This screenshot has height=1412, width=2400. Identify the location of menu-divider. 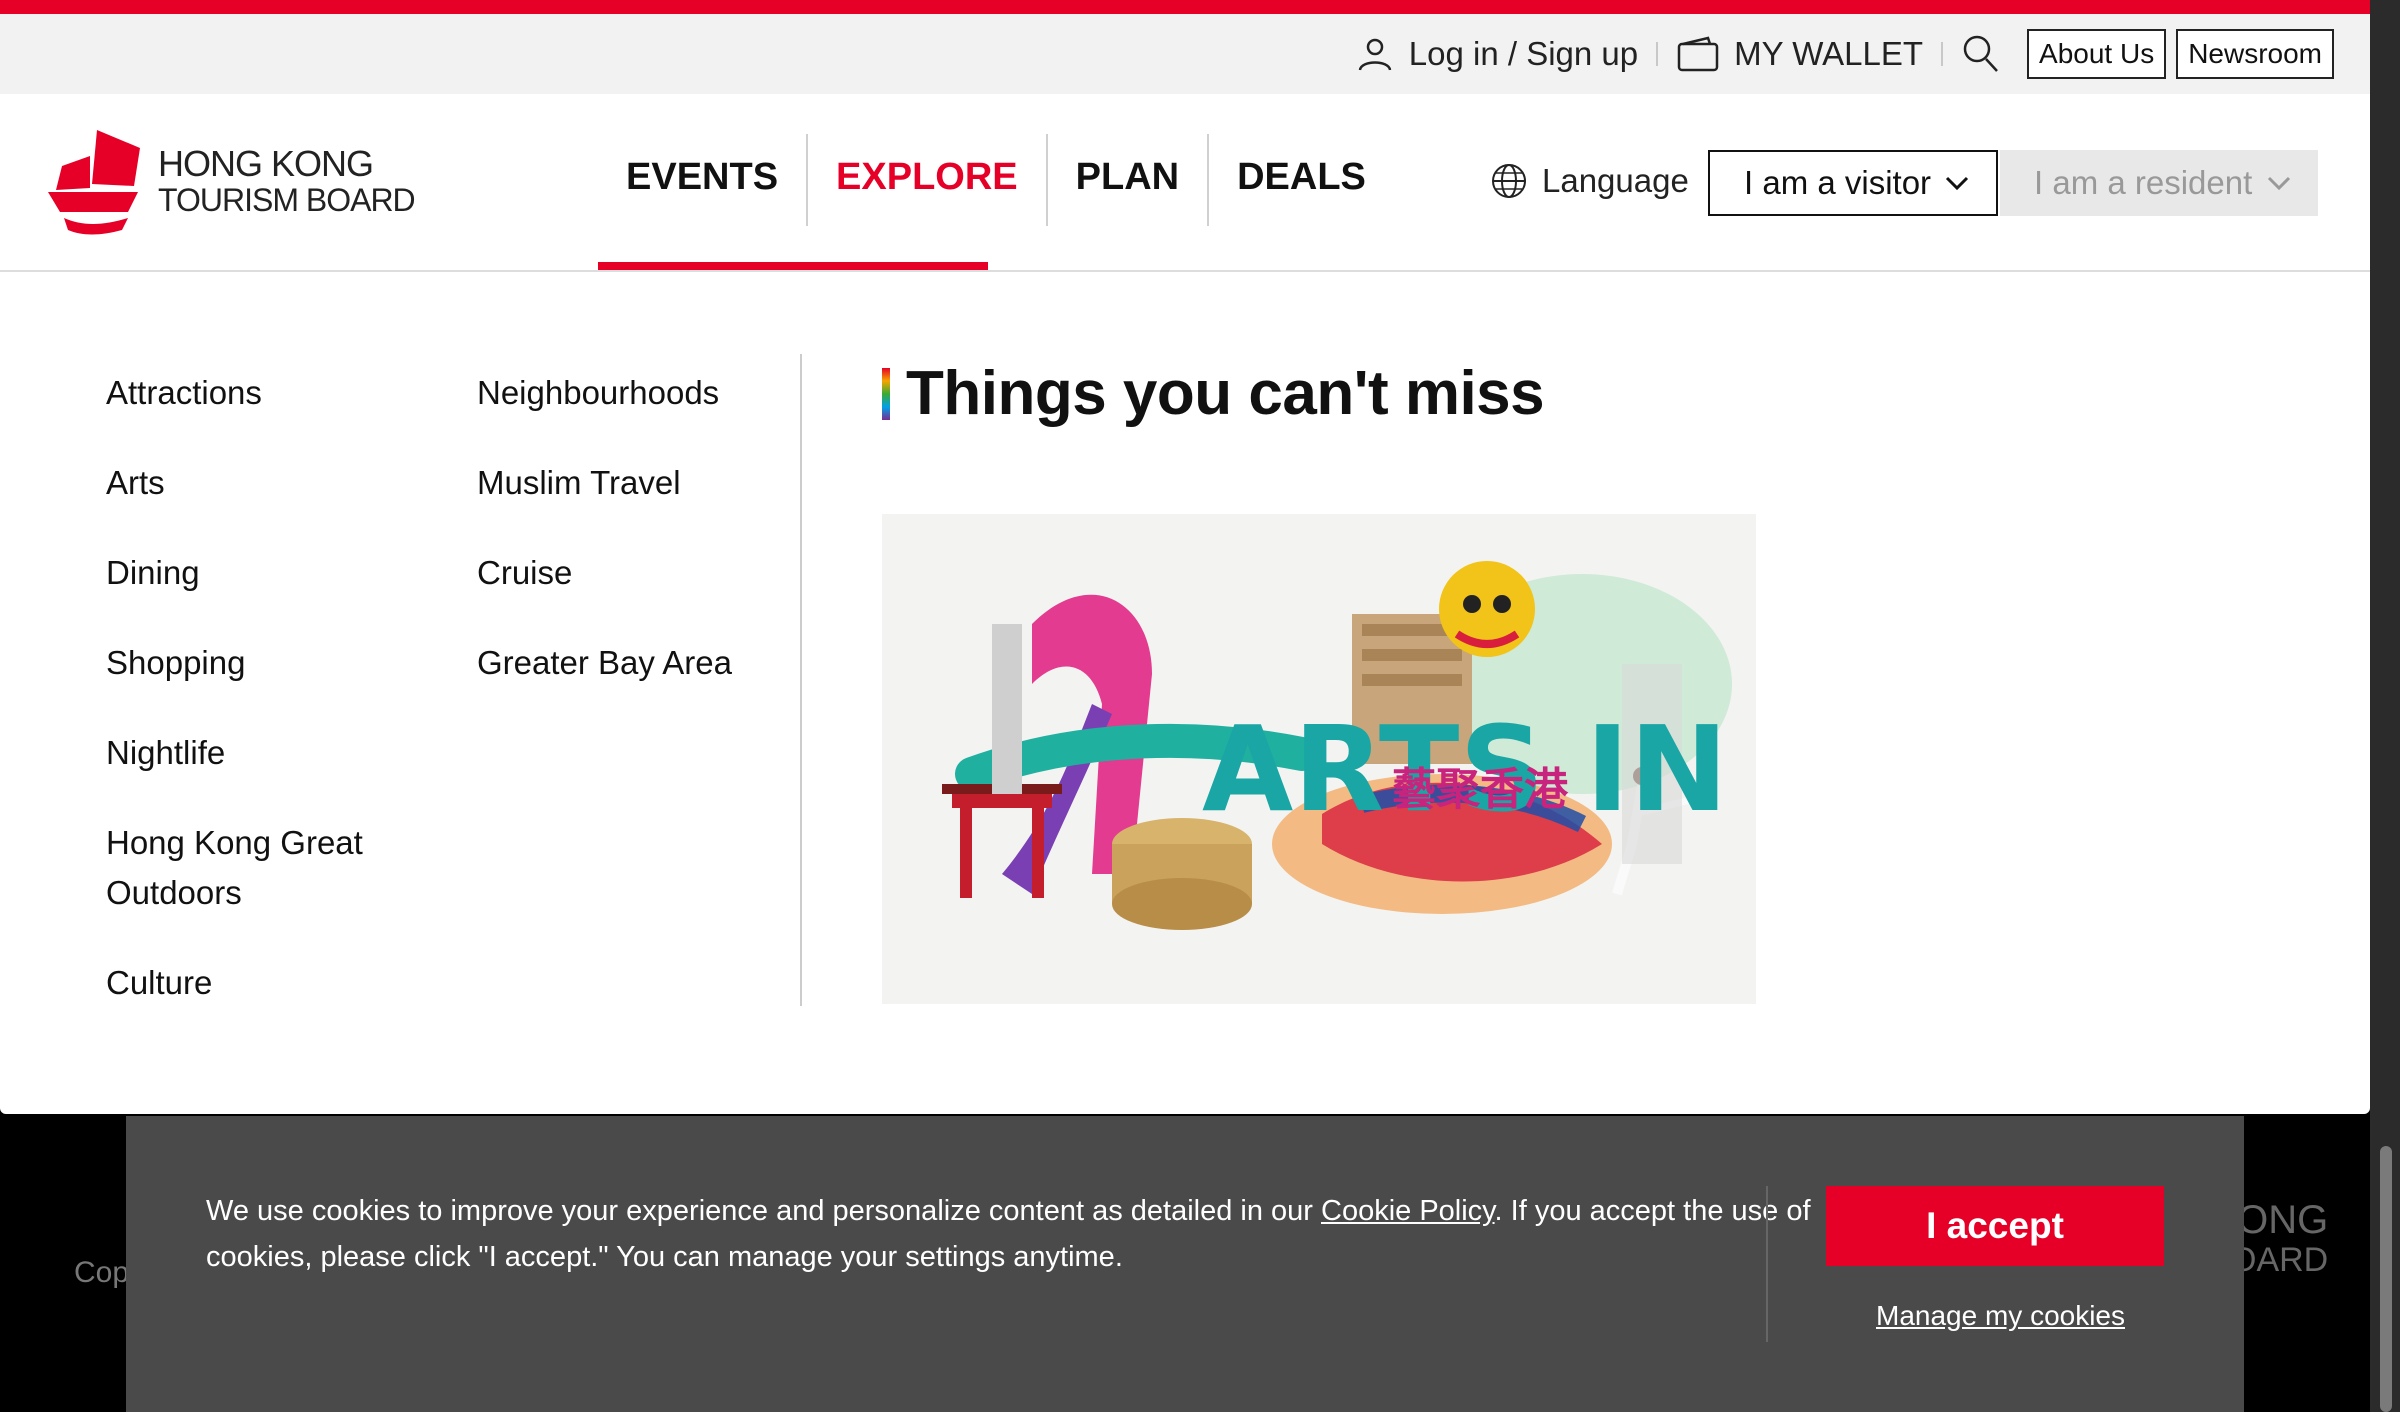
(801, 680).